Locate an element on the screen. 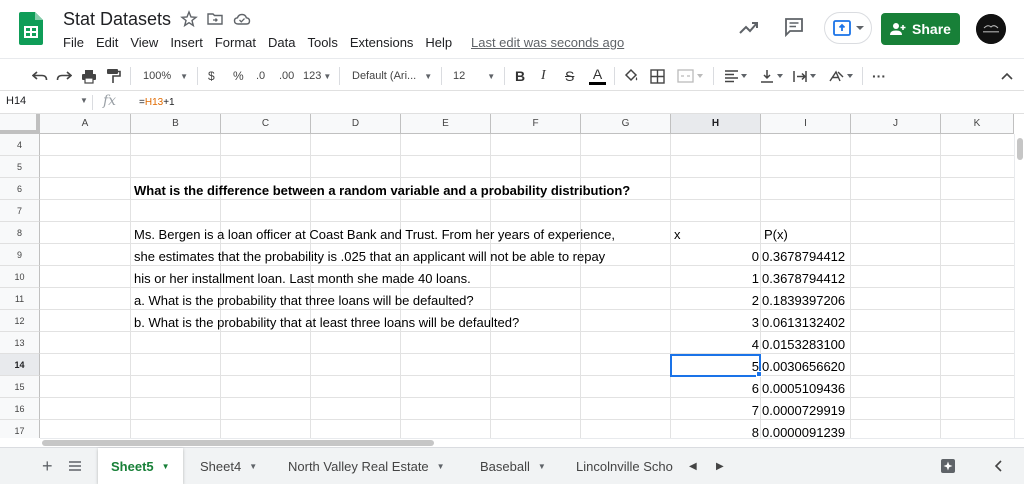  row-header-15: 15 is located at coordinates (20, 387).